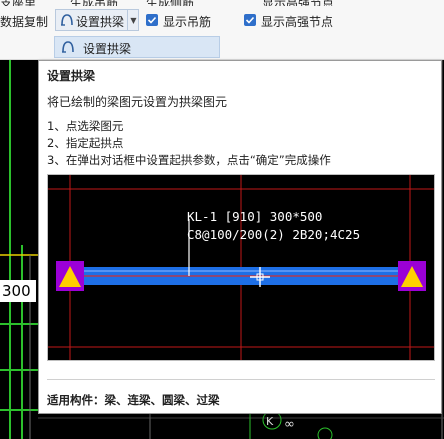 This screenshot has height=439, width=444. Describe the element at coordinates (76, 400) in the screenshot. I see `applicable-components-label: 适用构件：` at that location.